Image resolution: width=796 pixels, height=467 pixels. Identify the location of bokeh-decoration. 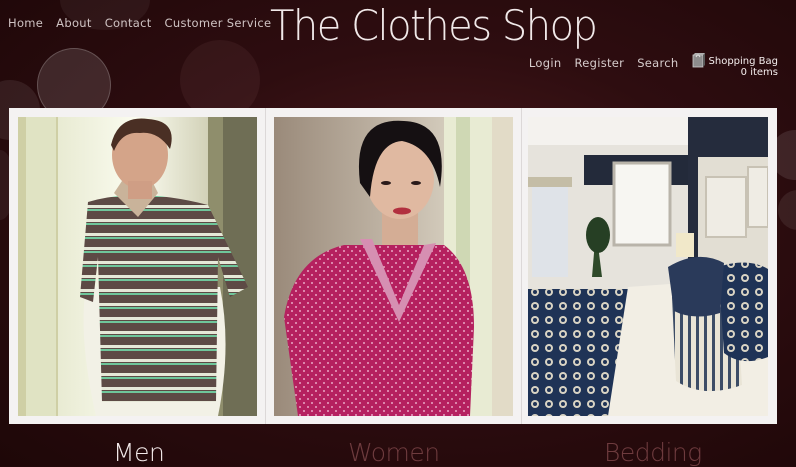
(787, 210).